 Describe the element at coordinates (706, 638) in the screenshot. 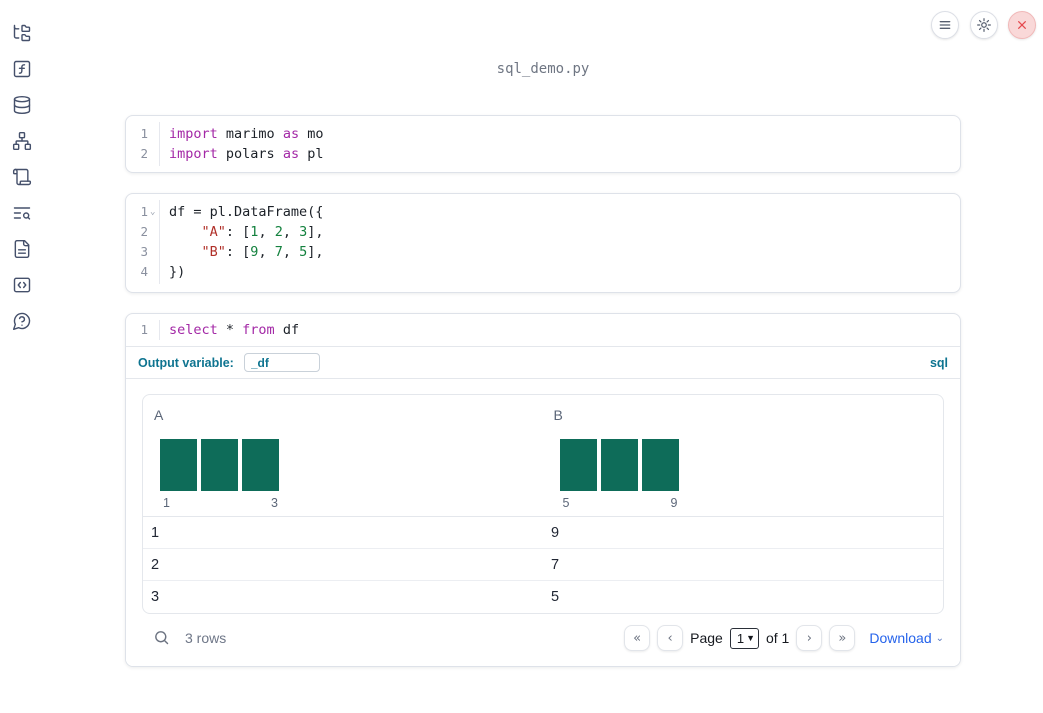

I see `page-label: Page` at that location.